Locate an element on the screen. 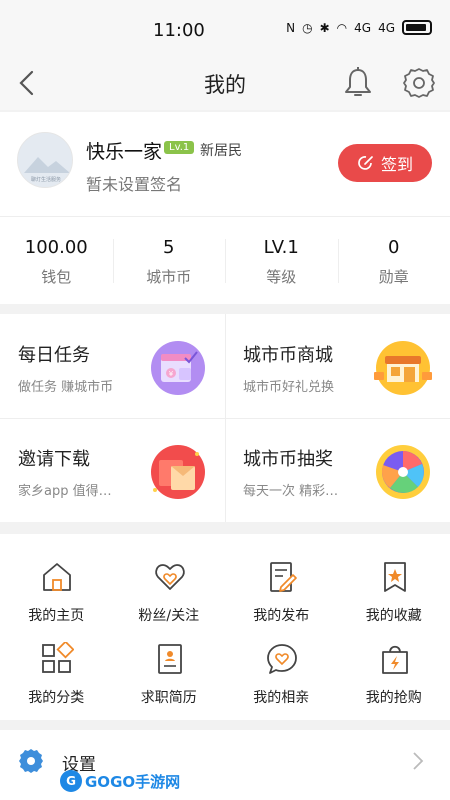 This screenshot has height=800, width=450. grid-item-label: 粉丝/关注 is located at coordinates (169, 616).